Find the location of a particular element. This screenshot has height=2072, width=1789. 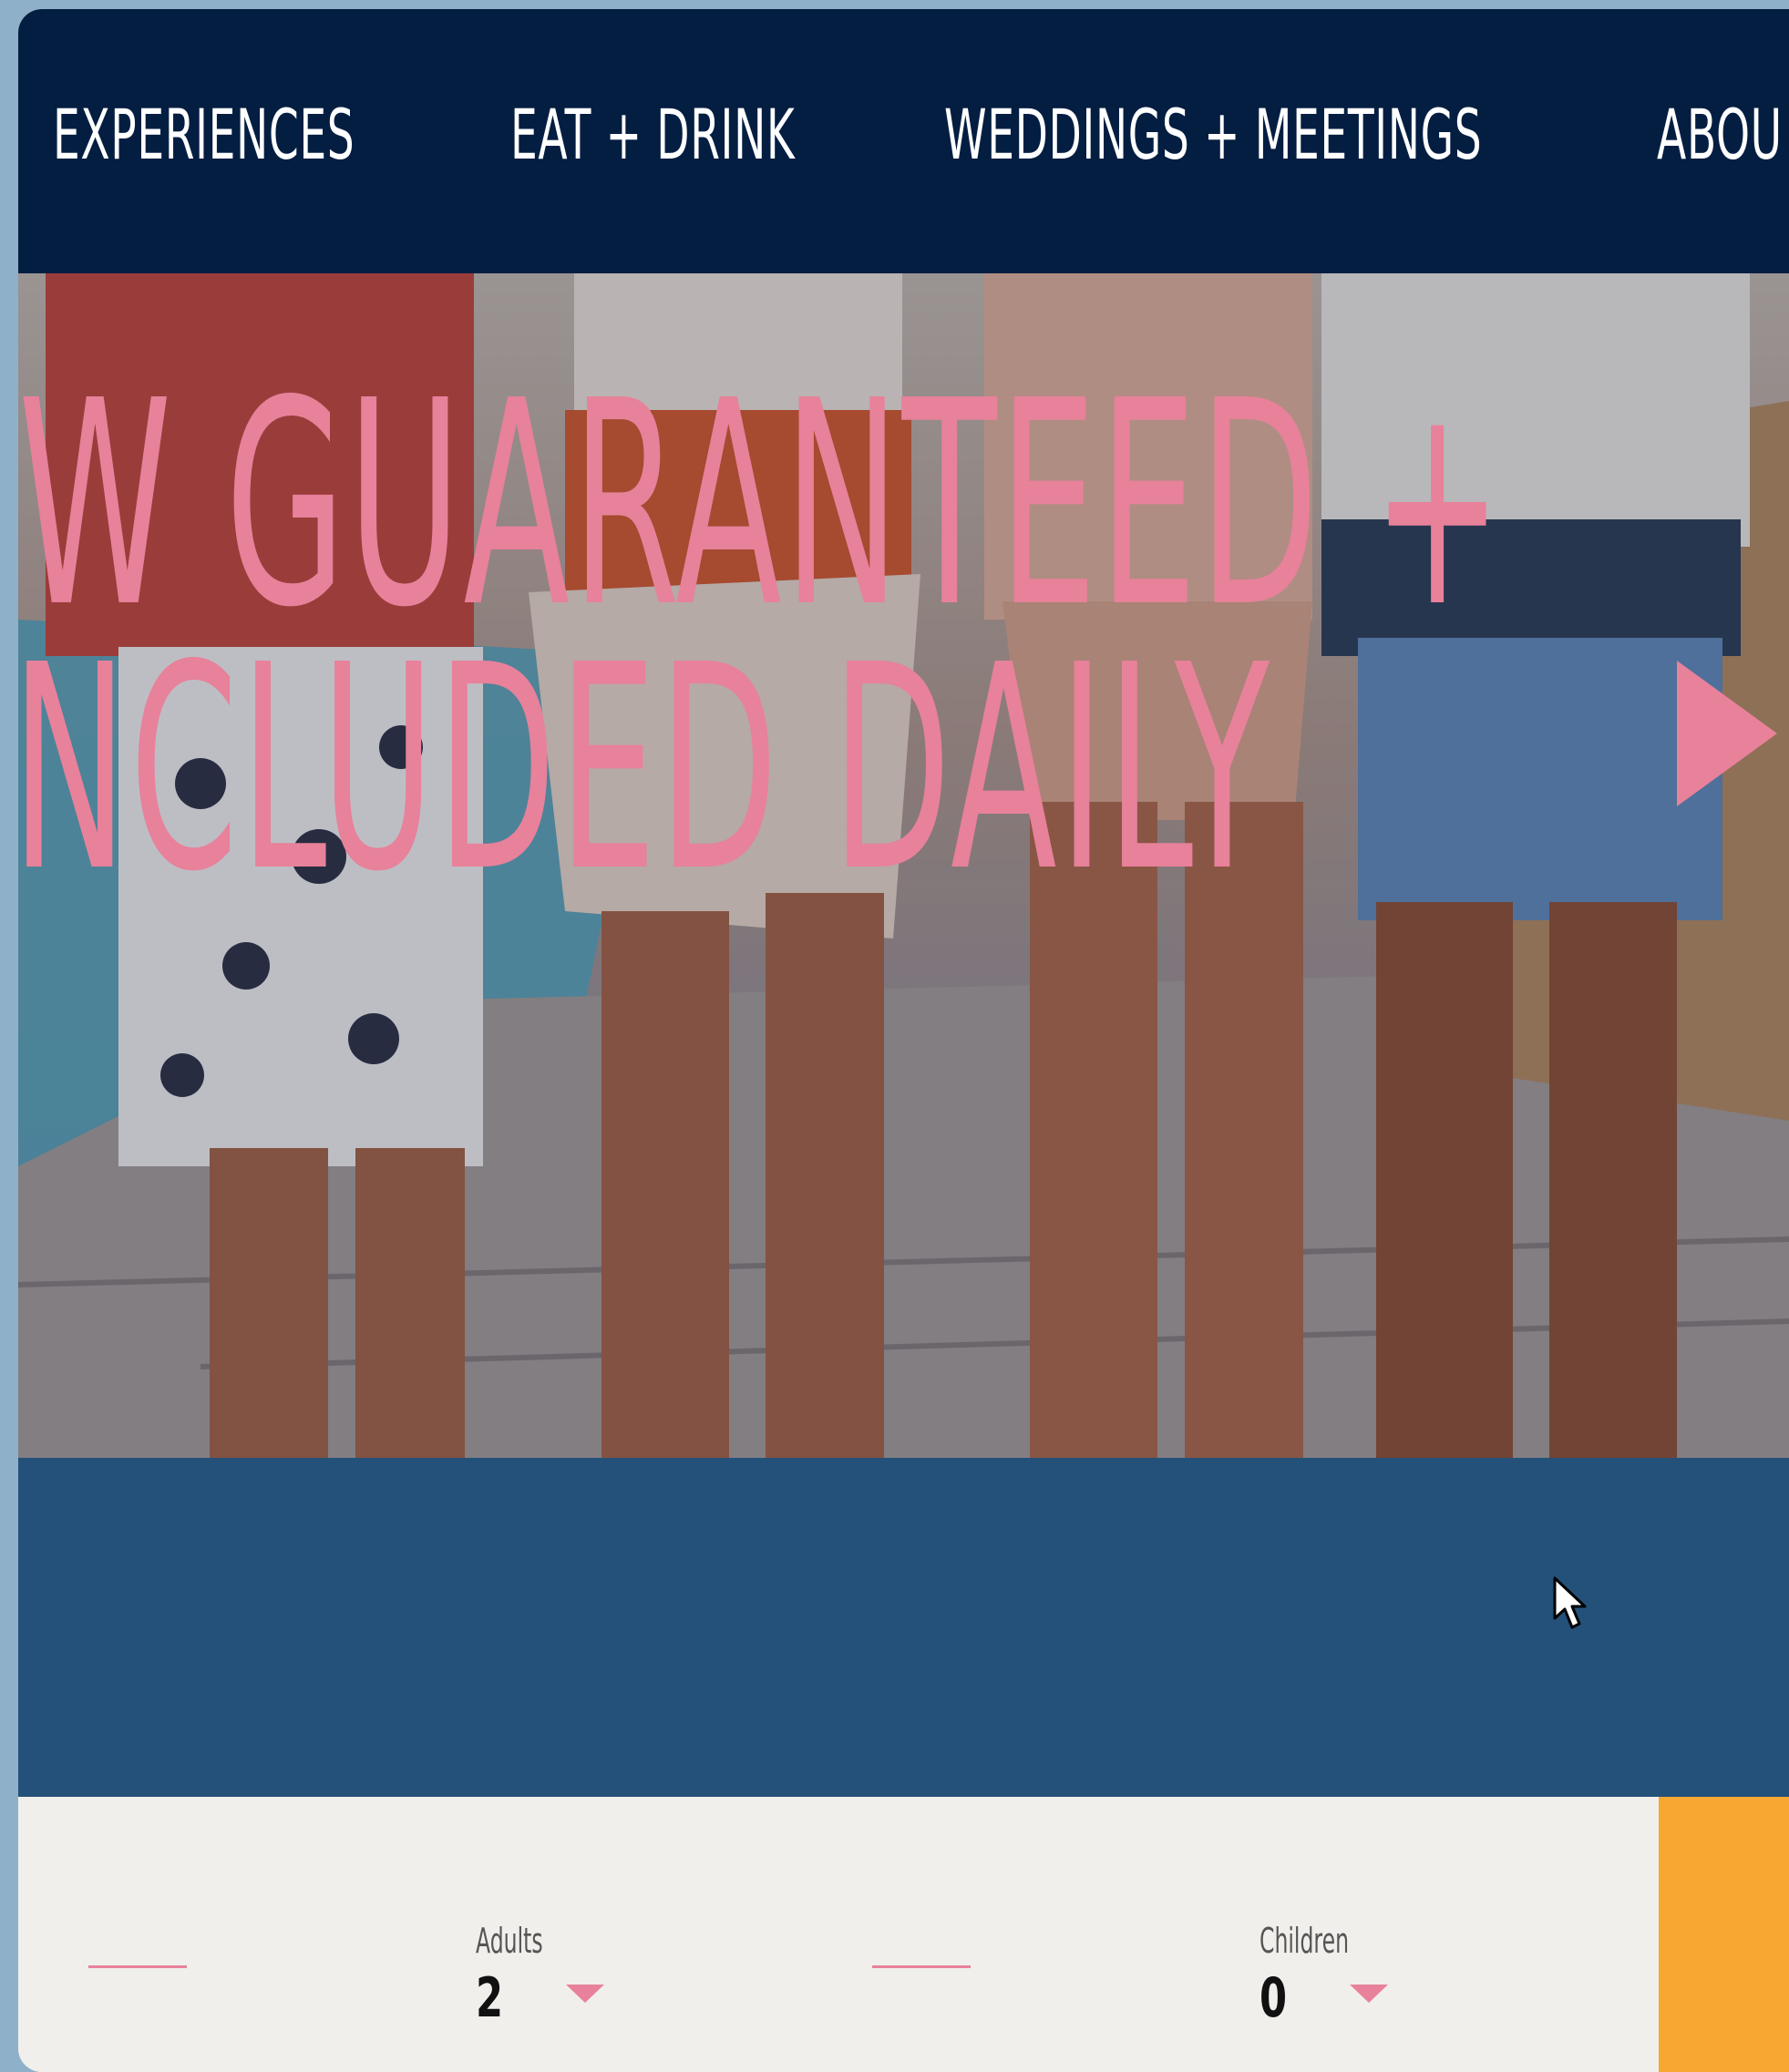

hero-headline-line-2: INCLUDED DAILY is located at coordinates (645, 769).